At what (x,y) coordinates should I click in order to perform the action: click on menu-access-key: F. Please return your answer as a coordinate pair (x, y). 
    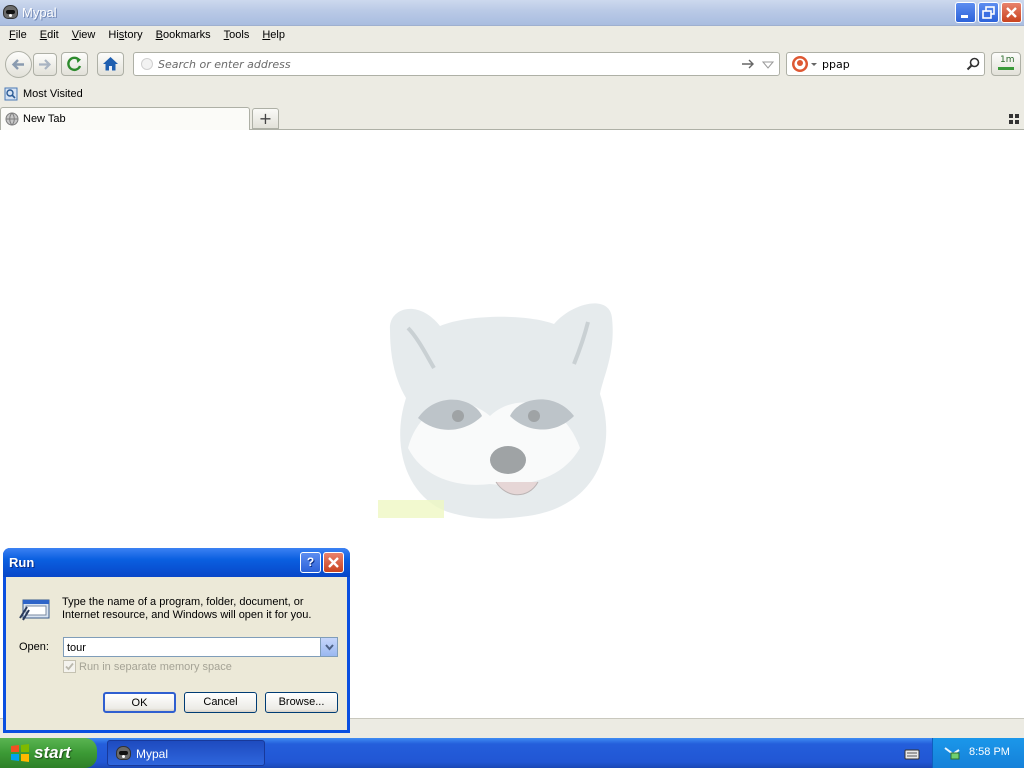
    Looking at the image, I should click on (12, 35).